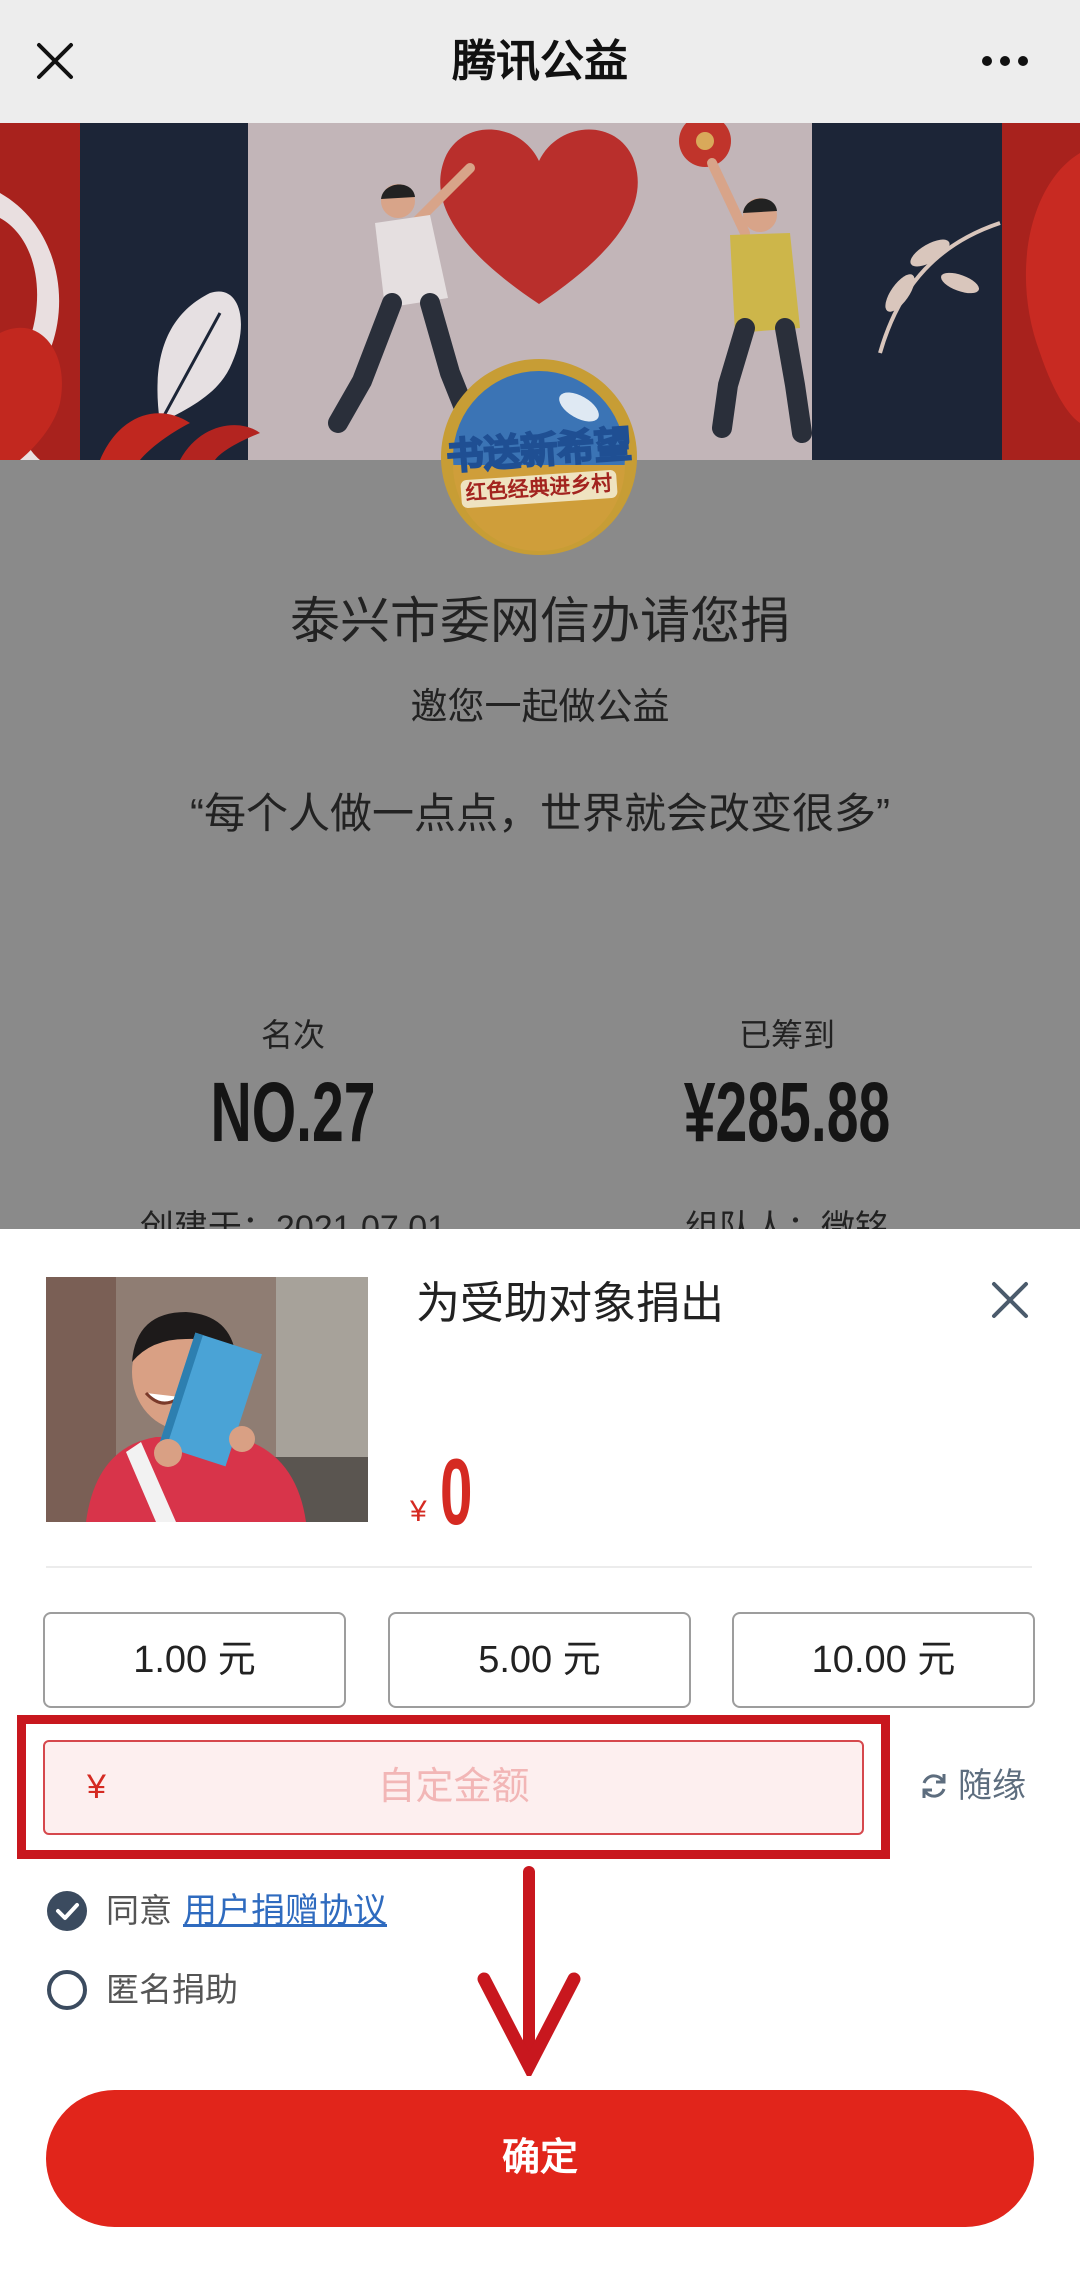  I want to click on agreement-link: 用户捐赠协议, so click(285, 1911).